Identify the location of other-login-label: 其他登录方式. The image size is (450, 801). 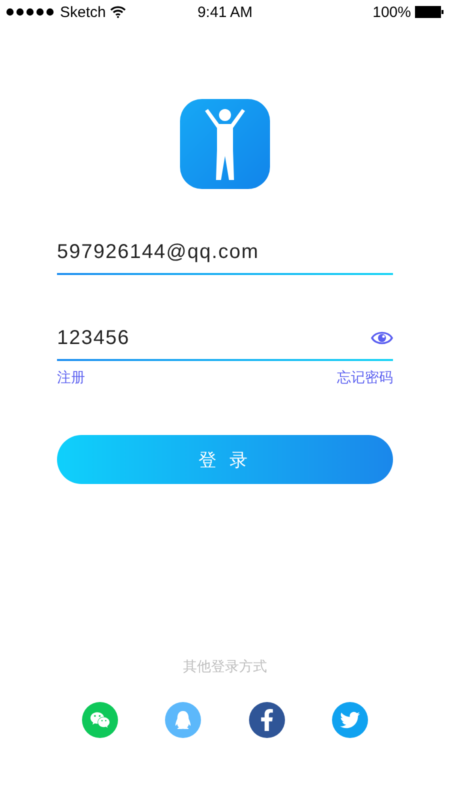
(225, 667).